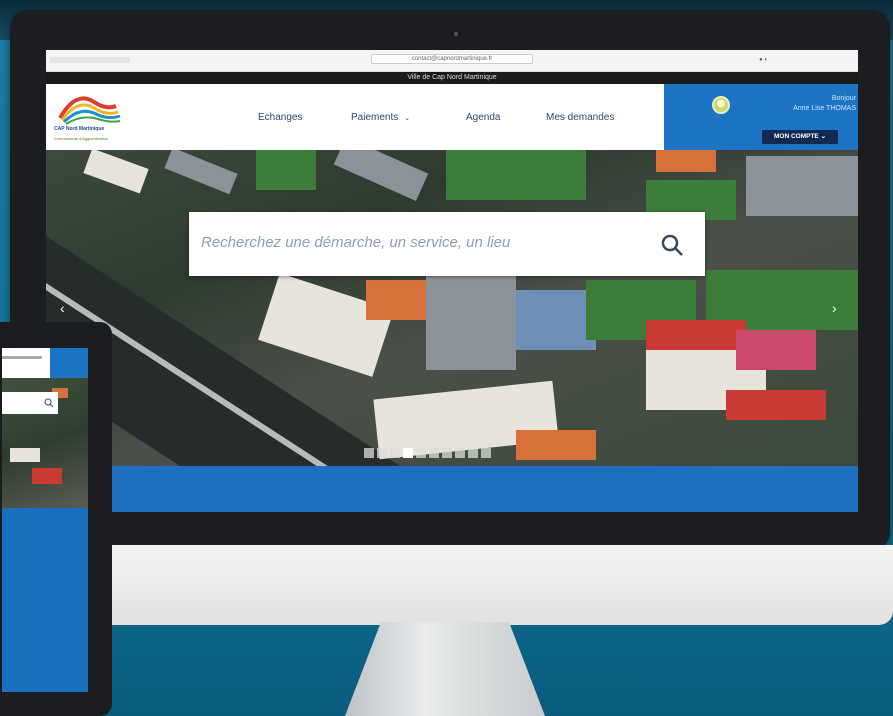 Image resolution: width=893 pixels, height=716 pixels. What do you see at coordinates (81, 138) in the screenshot?
I see `logo-tagline: Communauté d'Agglomération` at bounding box center [81, 138].